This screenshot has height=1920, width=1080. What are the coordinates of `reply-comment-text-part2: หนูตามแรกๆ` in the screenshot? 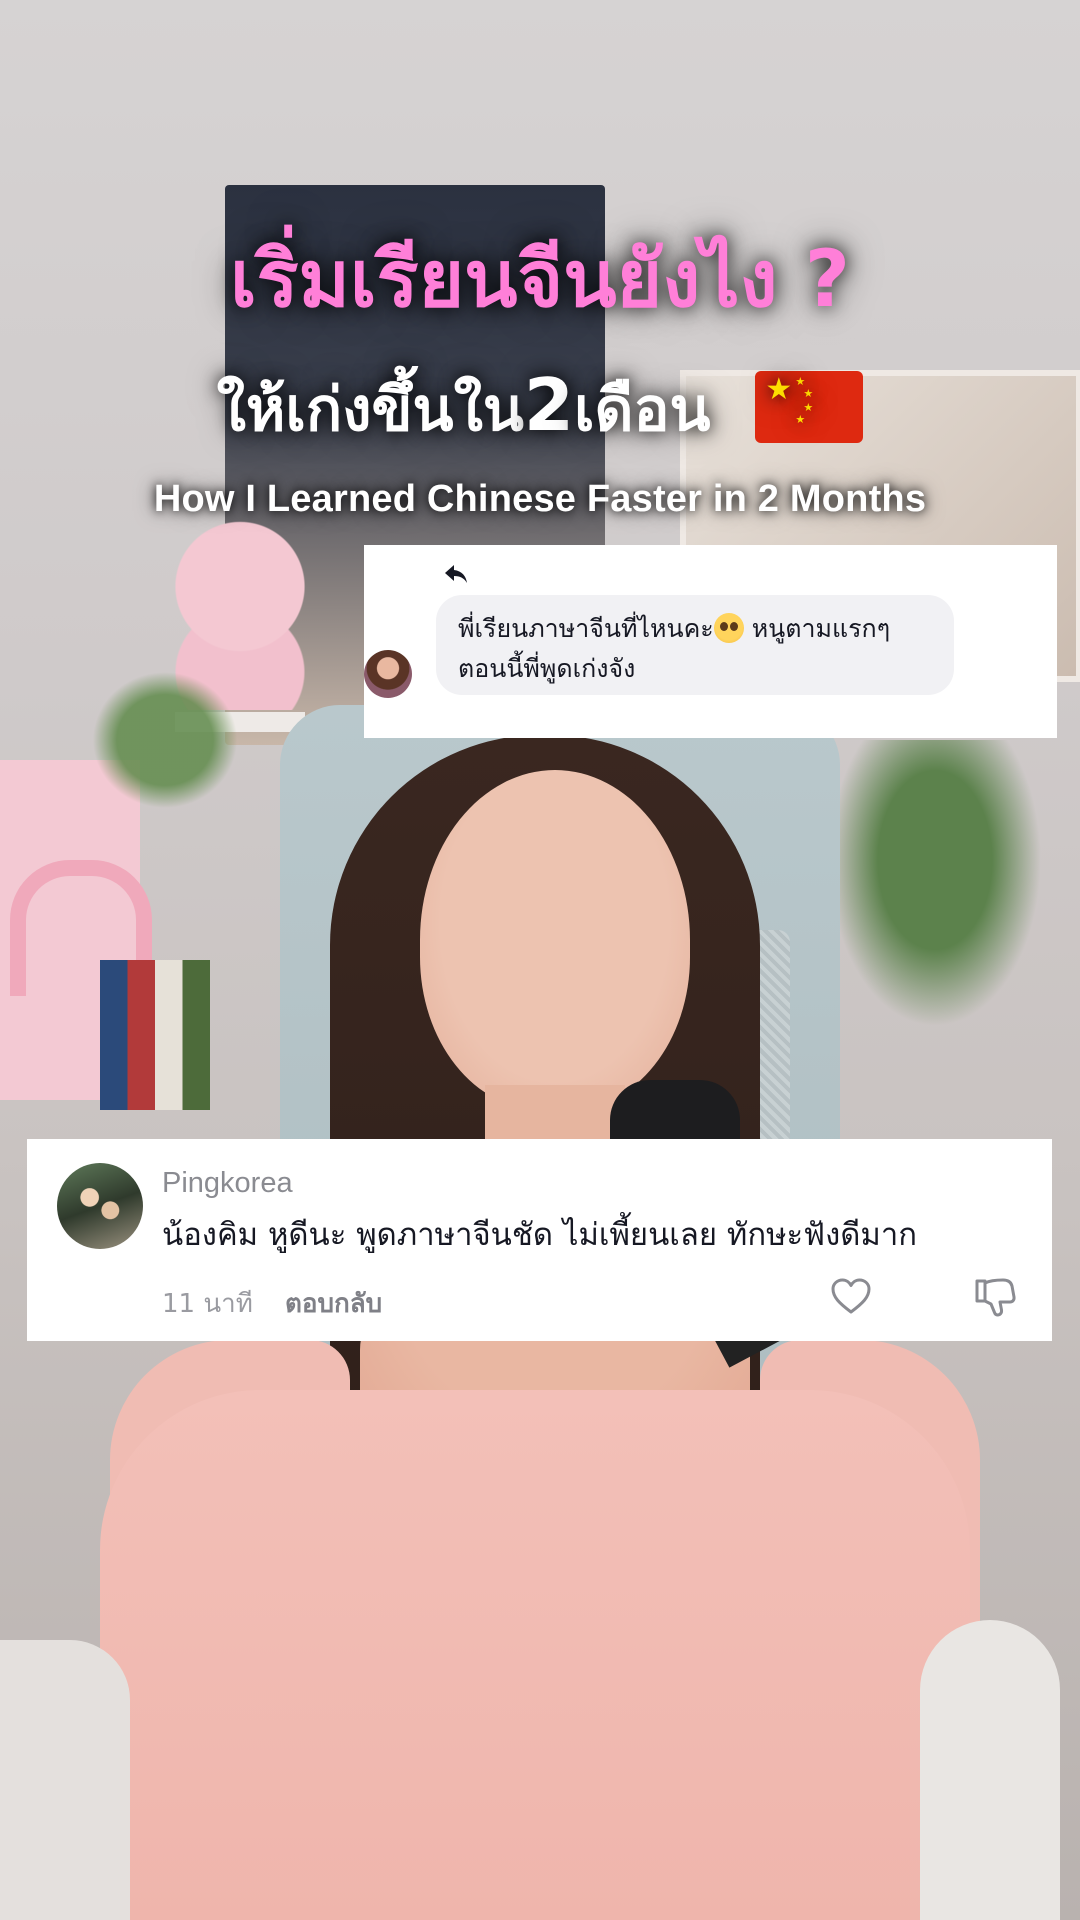 It's located at (817, 628).